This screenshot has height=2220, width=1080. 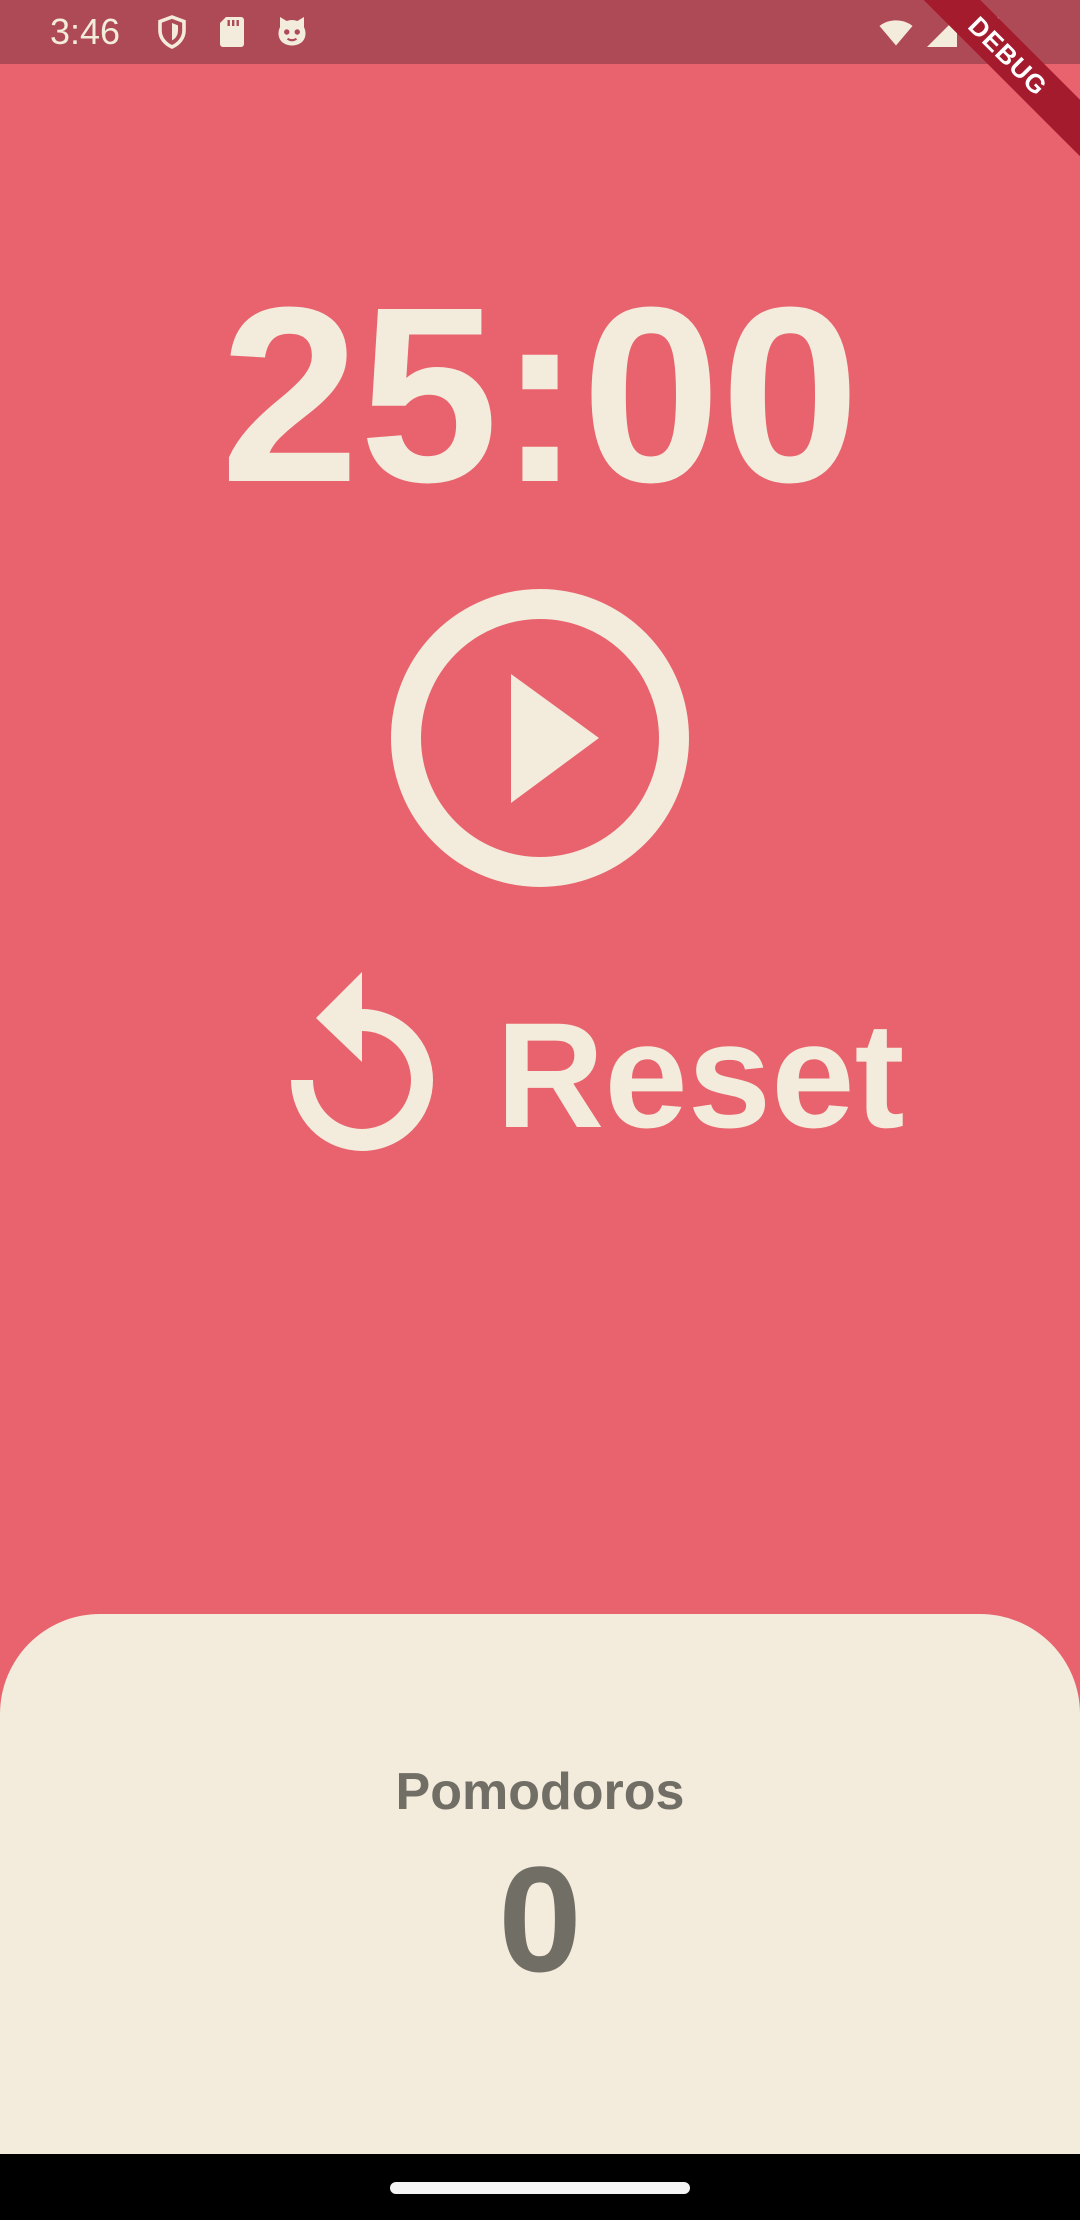 I want to click on pomodoros-count: 0, so click(x=540, y=1919).